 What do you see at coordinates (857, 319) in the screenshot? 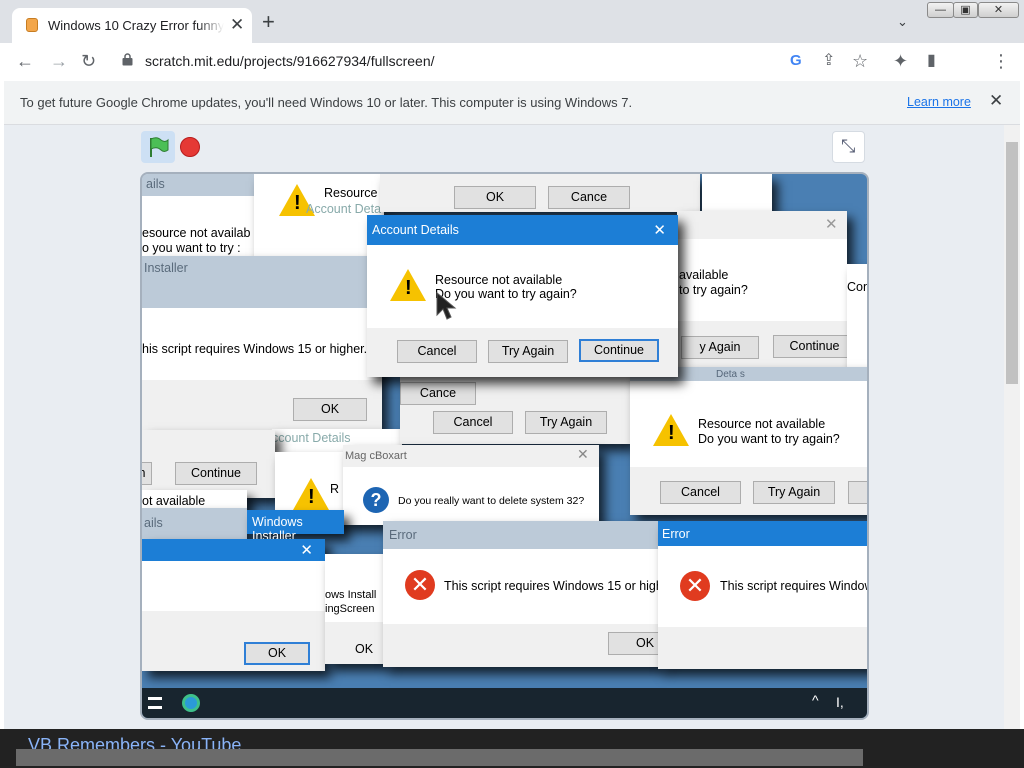
I see `dialog-far-right: Conti` at bounding box center [857, 319].